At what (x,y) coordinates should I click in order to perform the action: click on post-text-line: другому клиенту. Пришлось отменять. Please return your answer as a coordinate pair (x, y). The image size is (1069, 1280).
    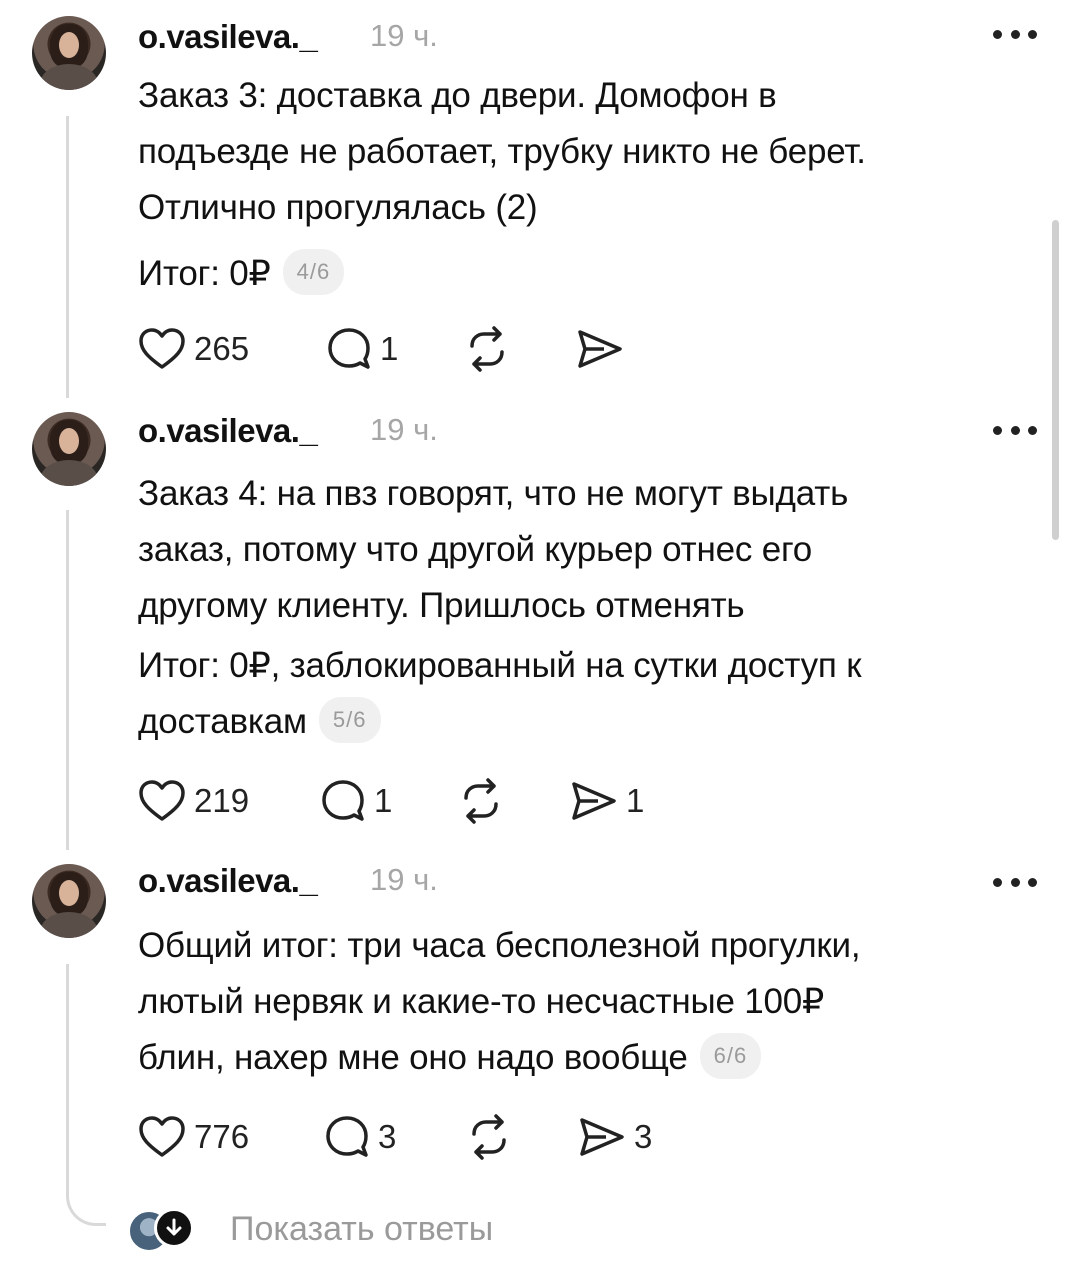
    Looking at the image, I should click on (441, 605).